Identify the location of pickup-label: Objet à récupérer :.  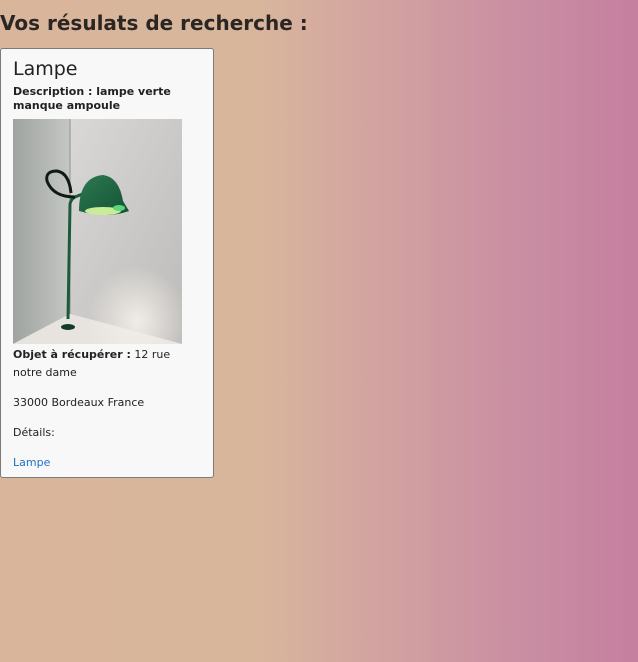
(72, 354).